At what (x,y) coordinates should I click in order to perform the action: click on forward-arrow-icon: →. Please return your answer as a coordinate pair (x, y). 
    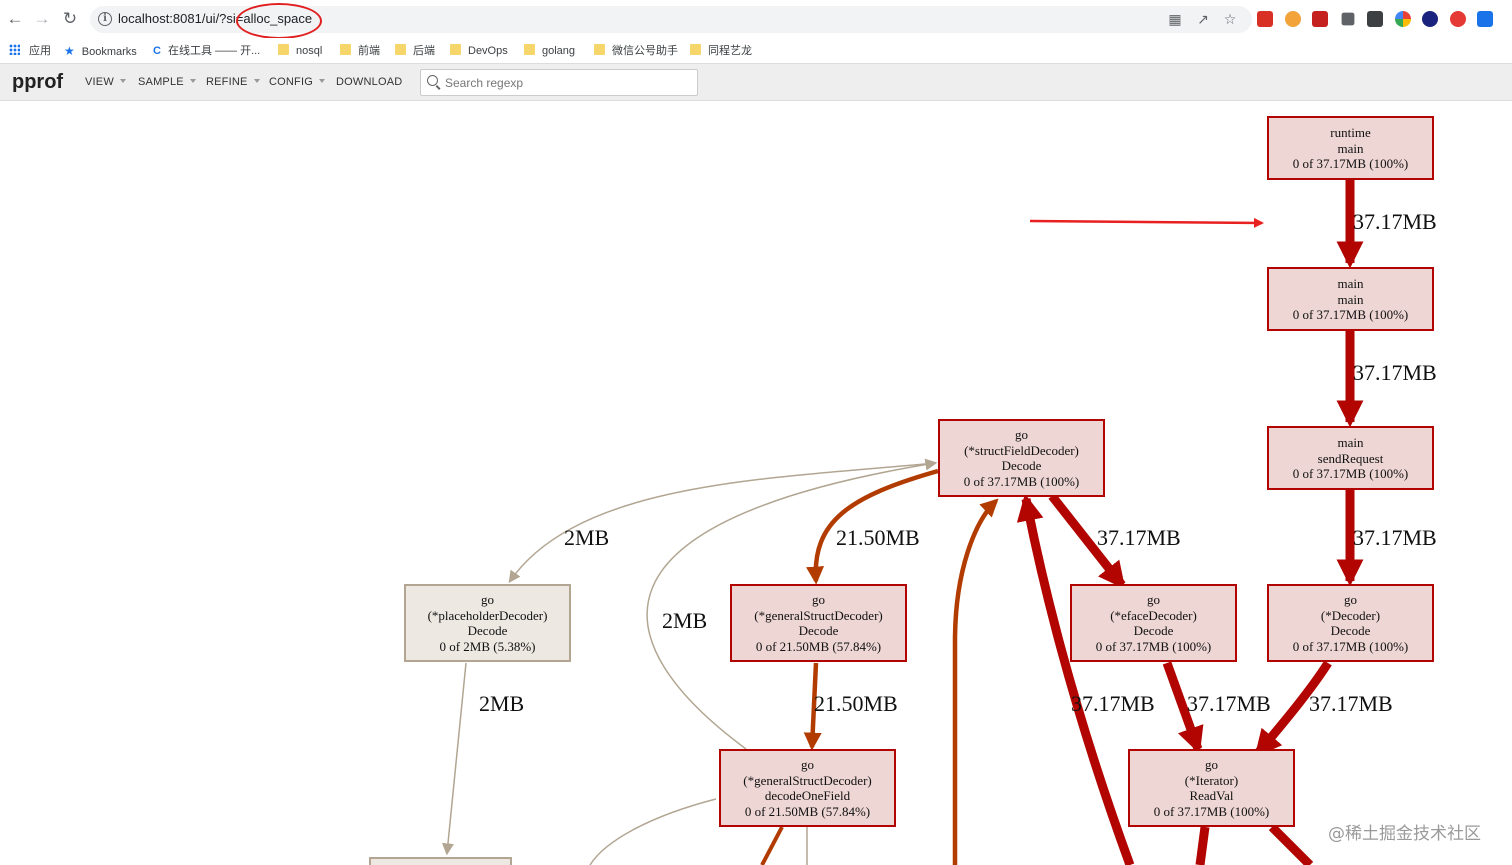
    Looking at the image, I should click on (42, 19).